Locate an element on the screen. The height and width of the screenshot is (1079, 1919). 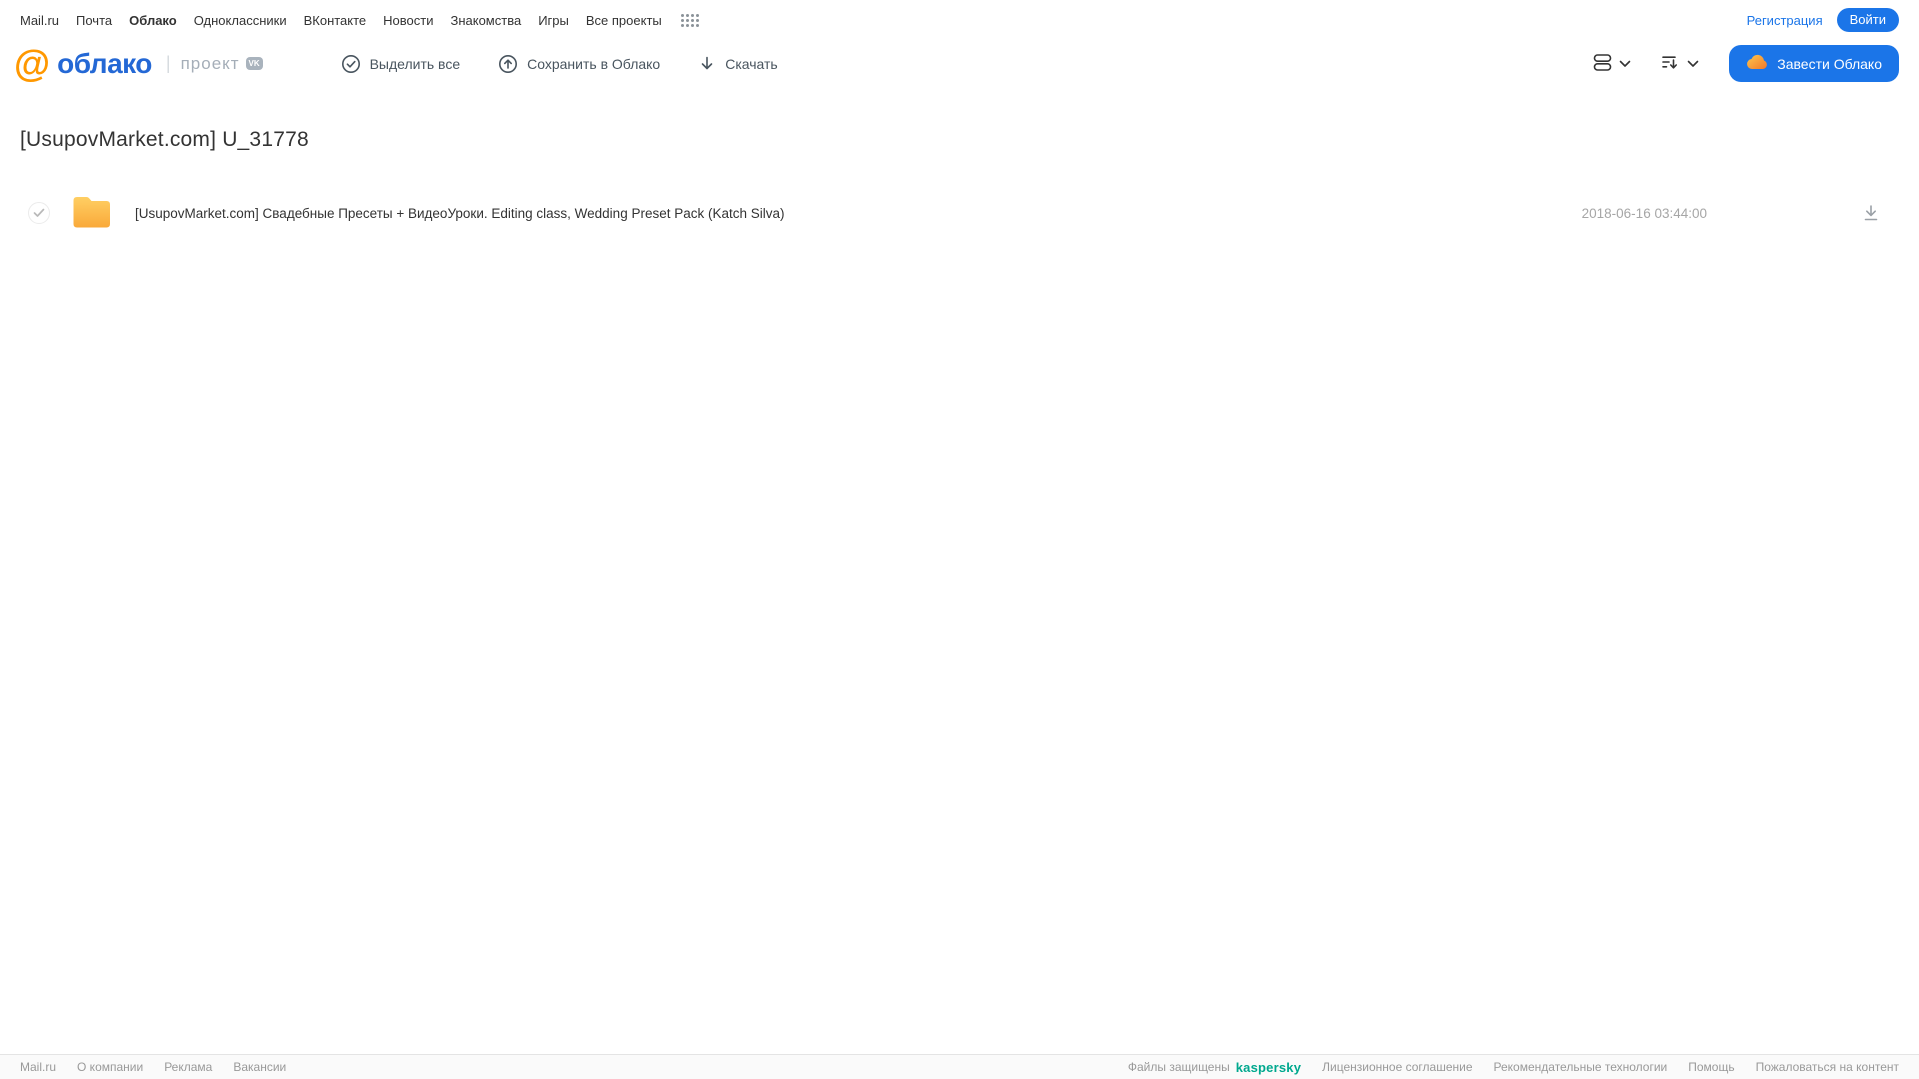
sort-button is located at coordinates (1680, 64).